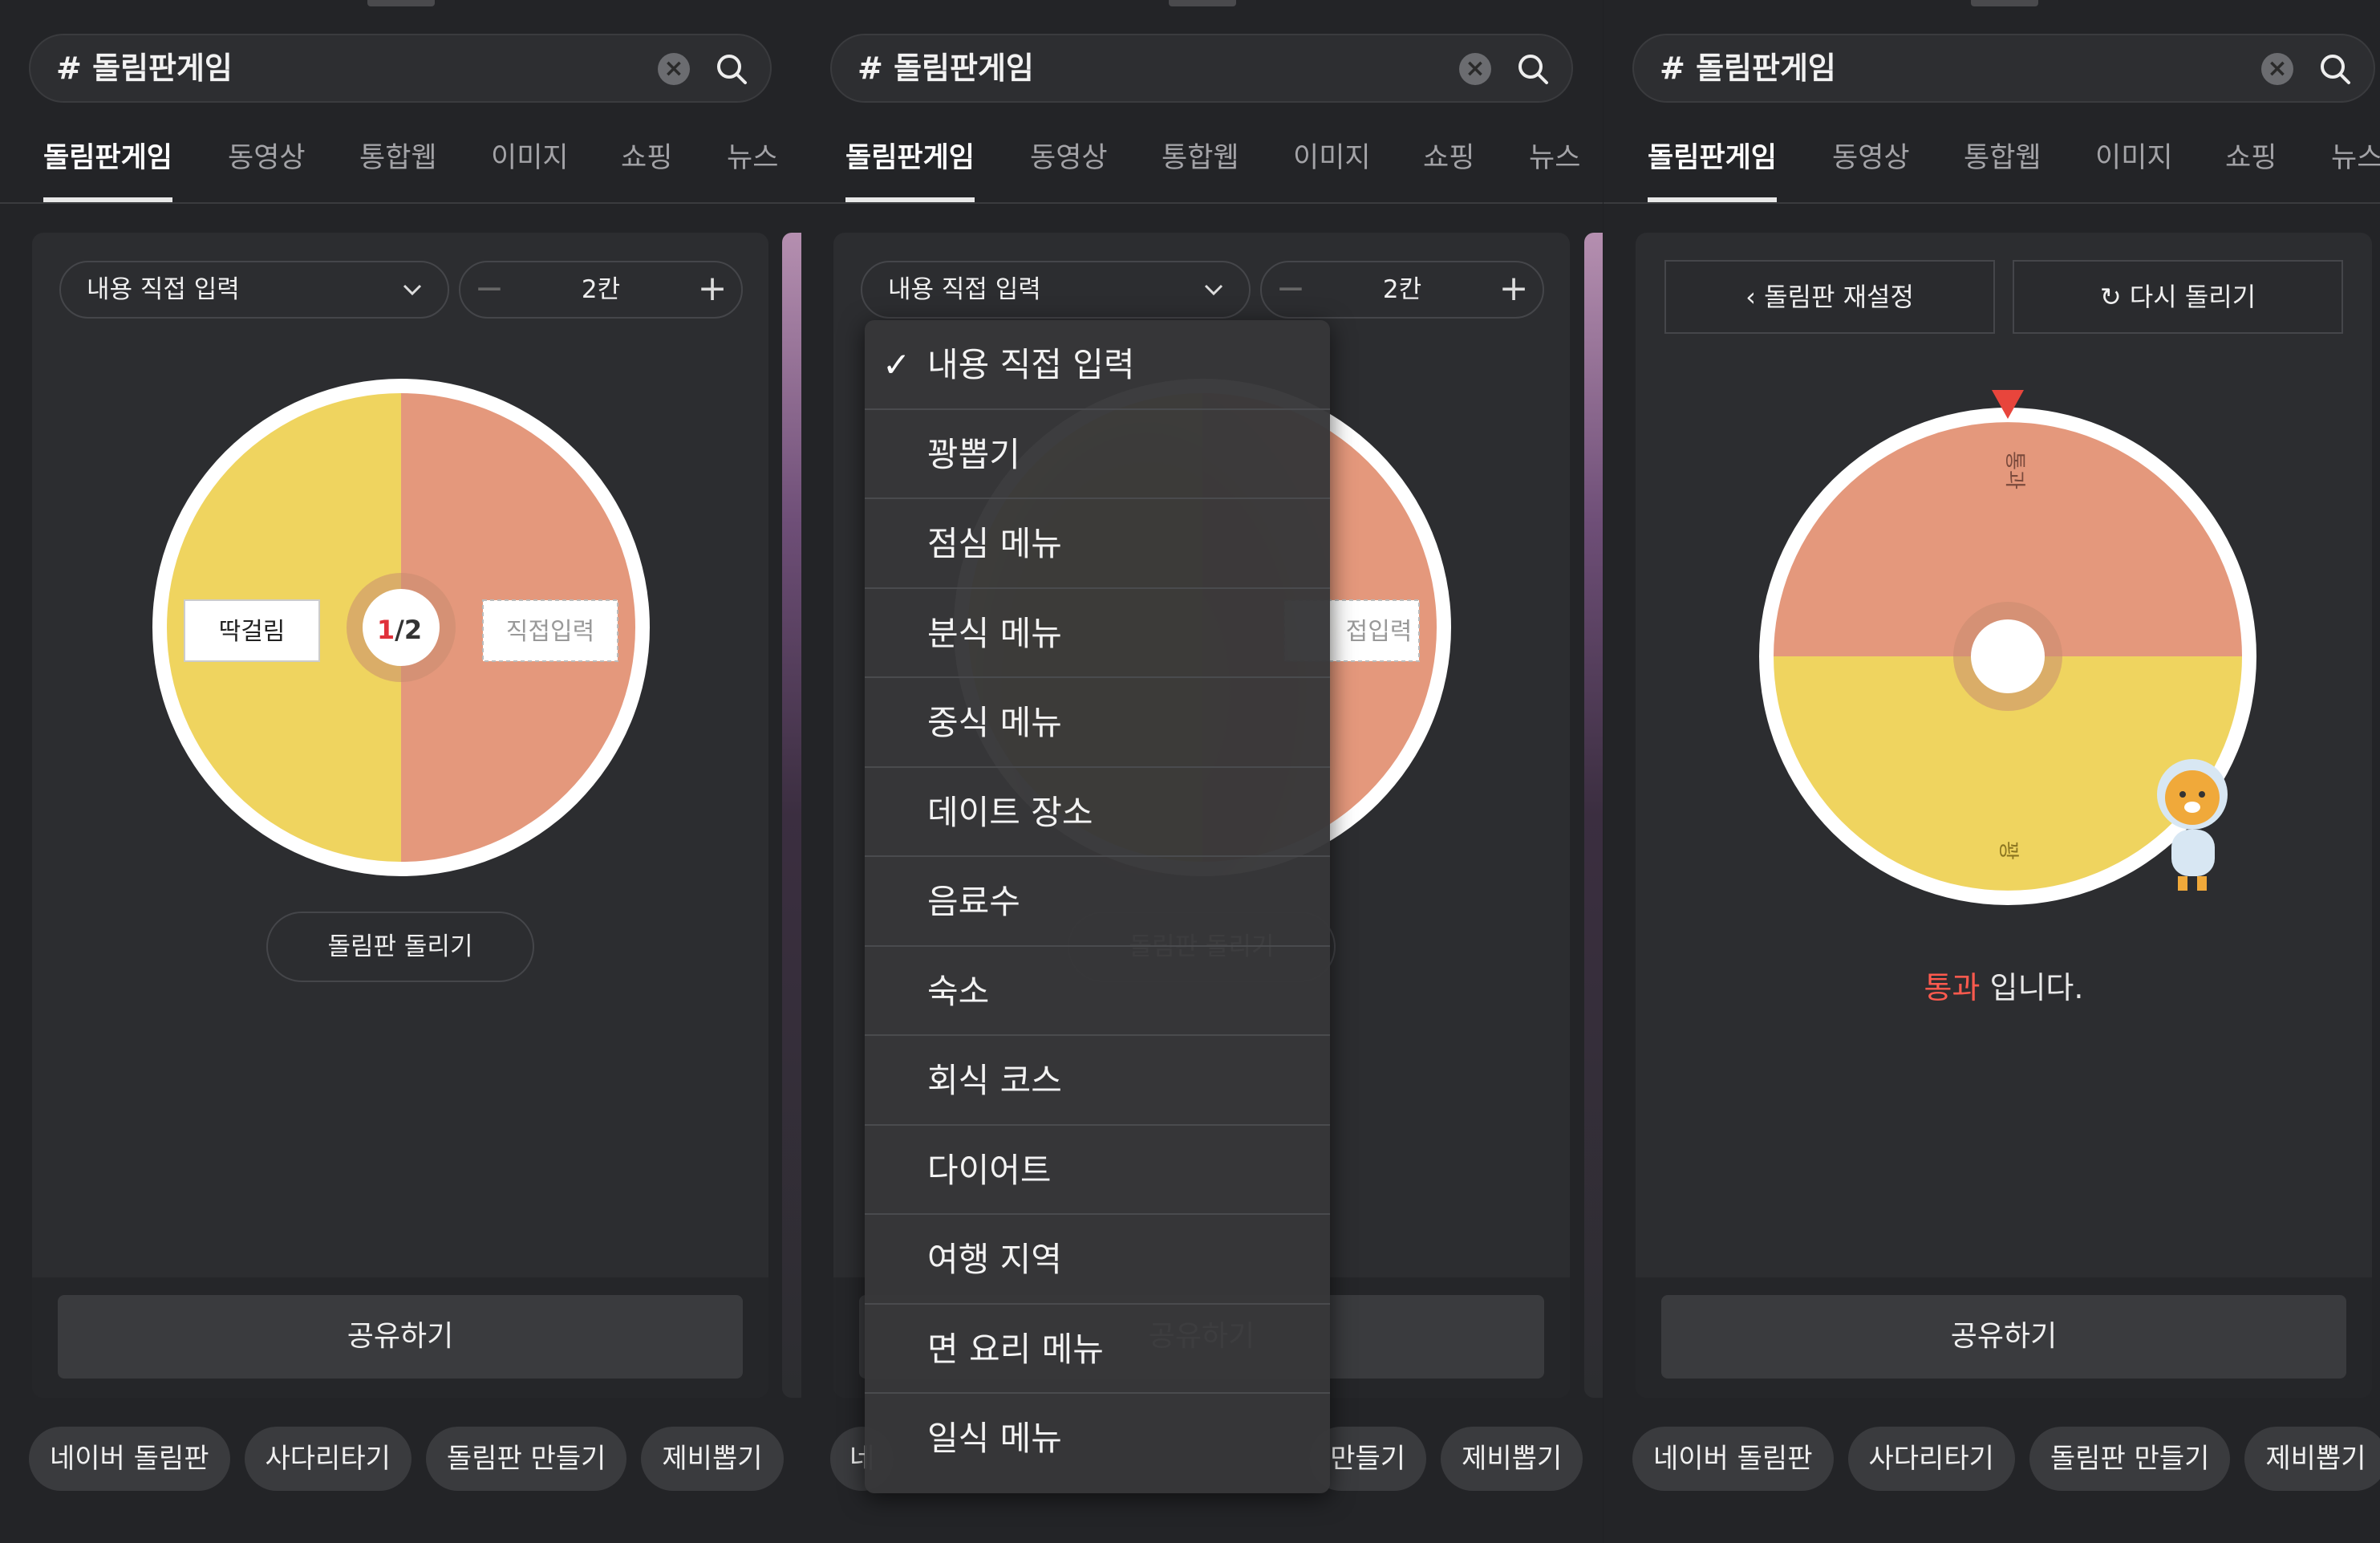 This screenshot has height=1543, width=2380. Describe the element at coordinates (2014, 470) in the screenshot. I see `wheel-top-label: 통과` at that location.